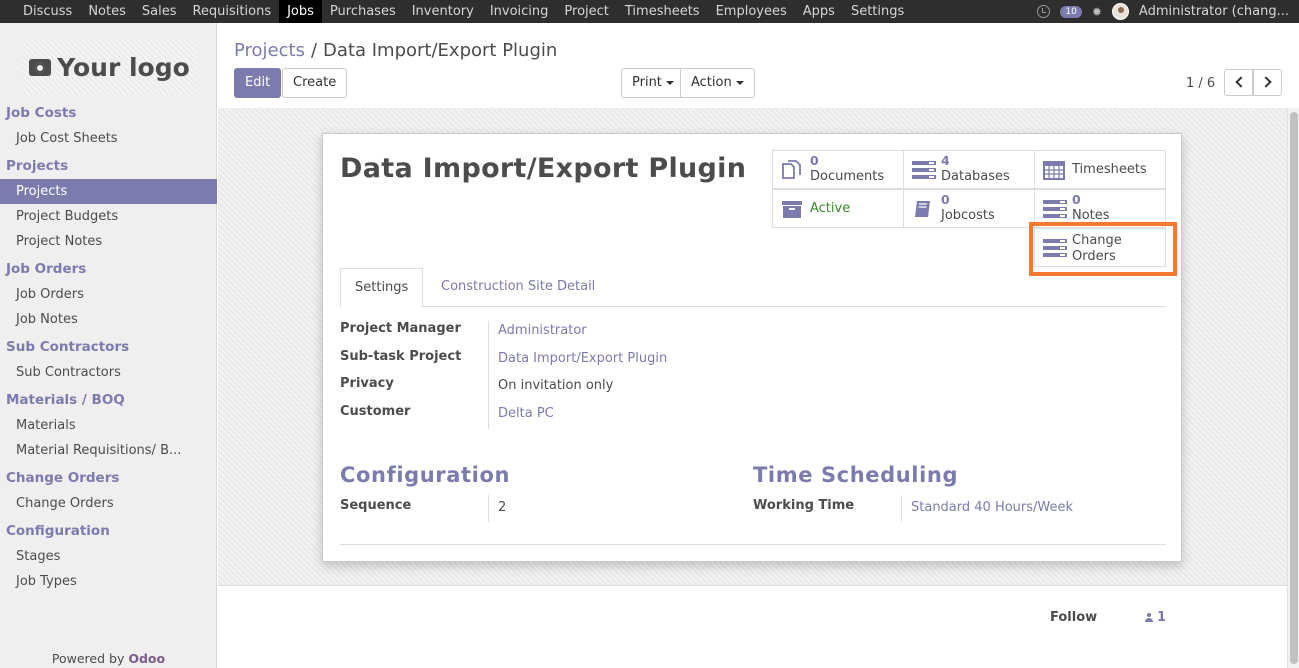 The height and width of the screenshot is (668, 1299). Describe the element at coordinates (108, 503) in the screenshot. I see `sidebar-item-change-orders: Change Orders` at that location.